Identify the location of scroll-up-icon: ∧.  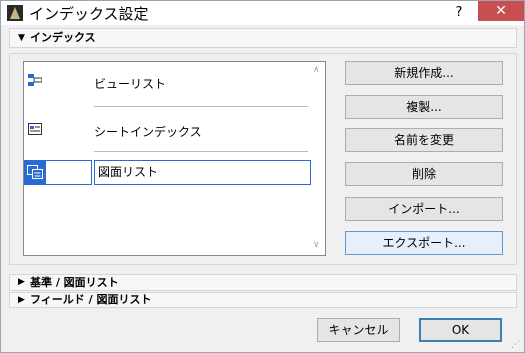
(316, 70).